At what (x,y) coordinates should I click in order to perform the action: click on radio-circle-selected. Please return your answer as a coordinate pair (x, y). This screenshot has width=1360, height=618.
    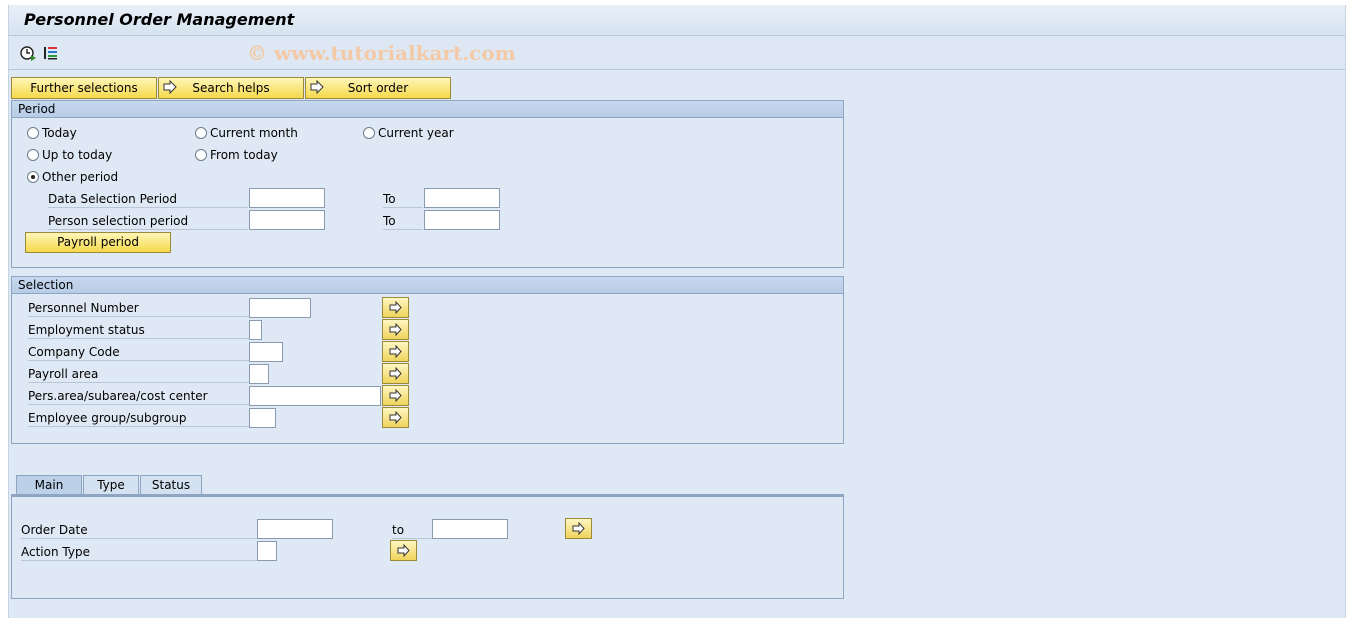
    Looking at the image, I should click on (33, 177).